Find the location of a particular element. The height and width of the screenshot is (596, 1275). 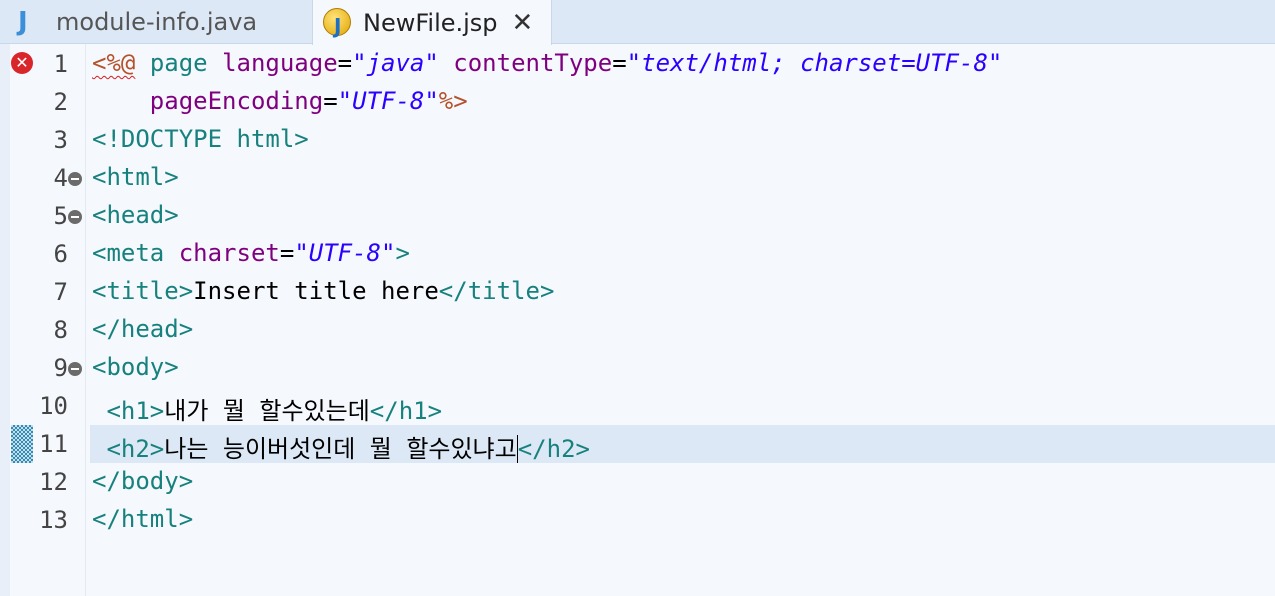

code-token: Insert title here is located at coordinates (316, 291).